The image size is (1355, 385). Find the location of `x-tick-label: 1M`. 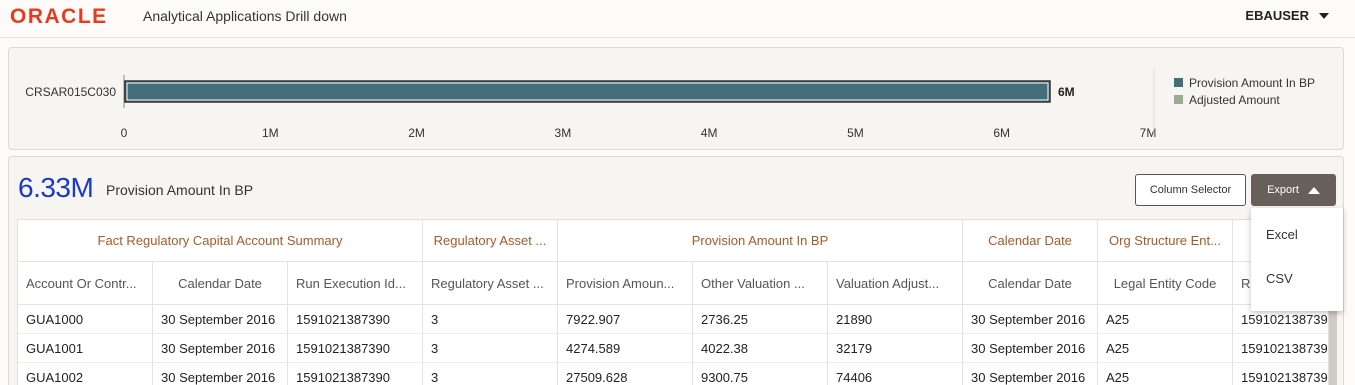

x-tick-label: 1M is located at coordinates (270, 133).